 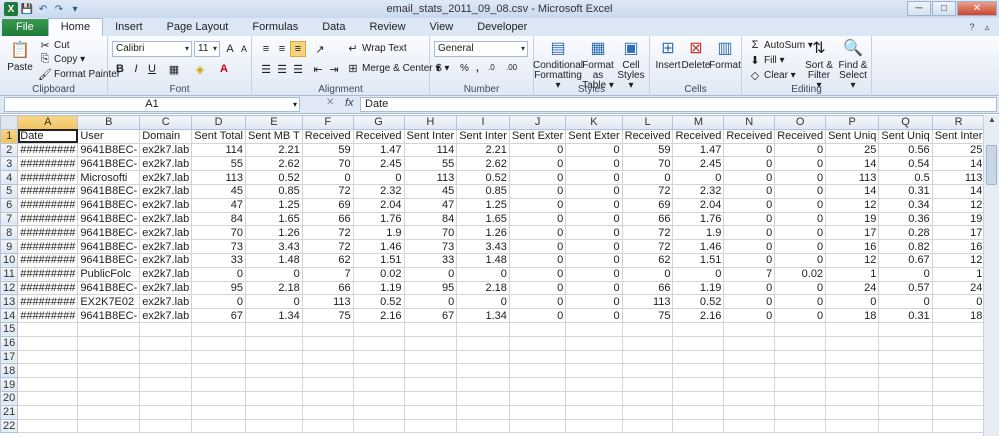 What do you see at coordinates (696, 54) in the screenshot?
I see `delete-cells-button: ⊠ Delete` at bounding box center [696, 54].